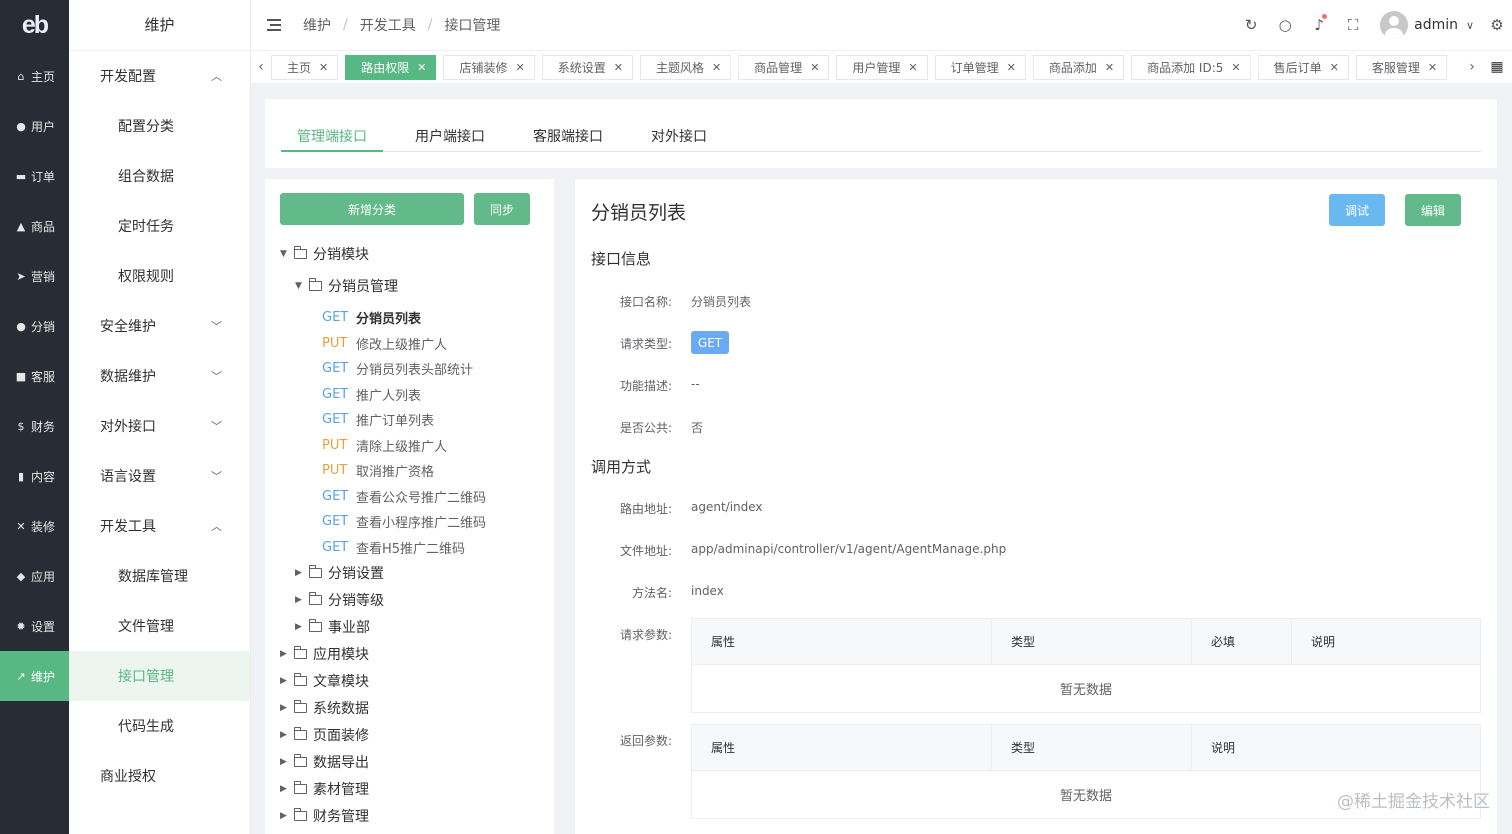 This screenshot has width=1512, height=834. What do you see at coordinates (1303, 67) in the screenshot?
I see `page-tab: 售后订单 ✕` at bounding box center [1303, 67].